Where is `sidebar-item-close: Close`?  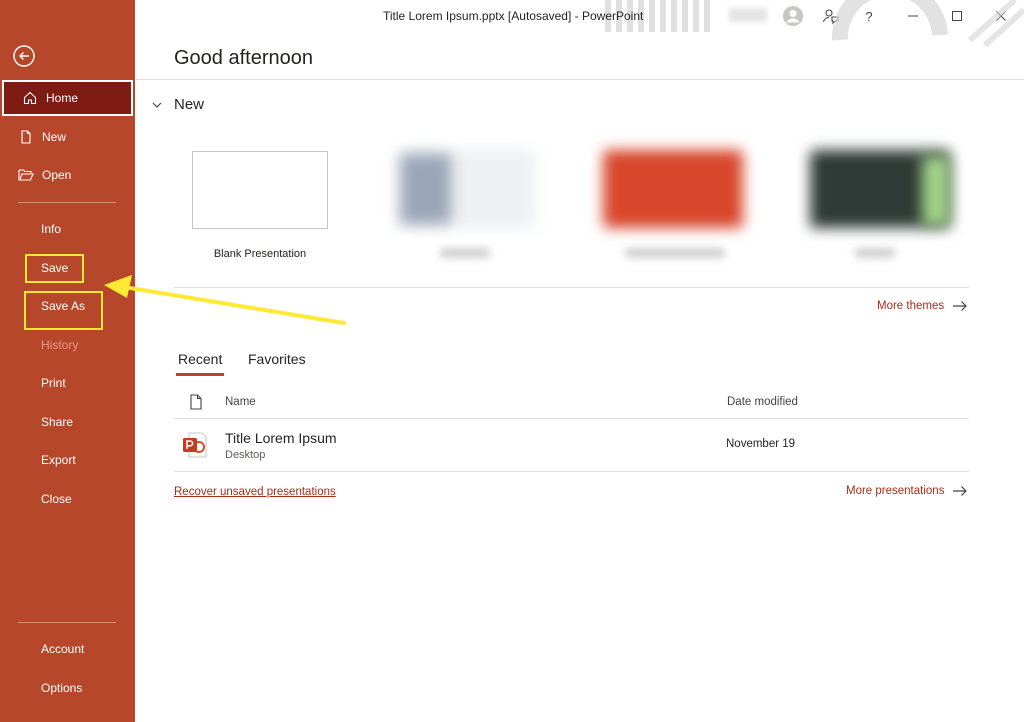 sidebar-item-close: Close is located at coordinates (67, 499).